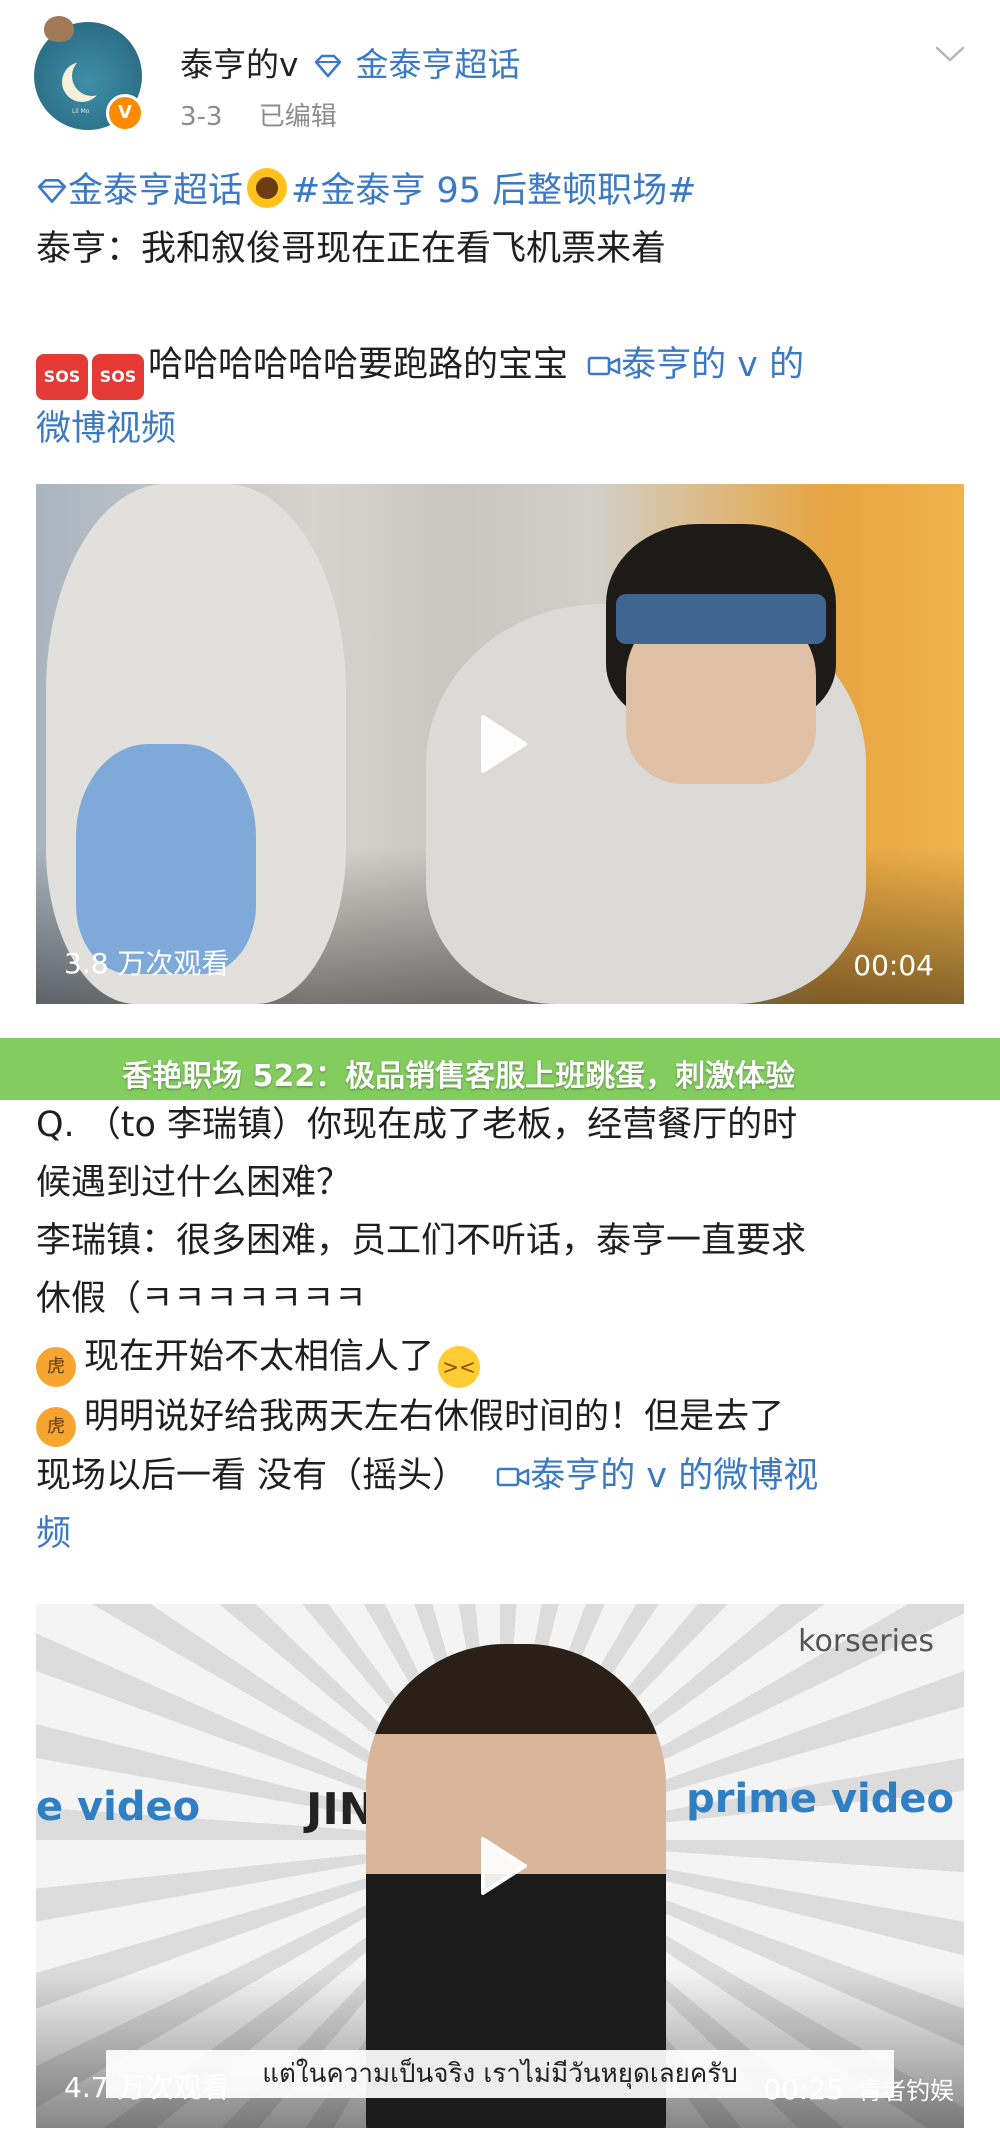 Image resolution: width=1000 pixels, height=2138 pixels. I want to click on question-line-2: 候遇到过什么困难？, so click(194, 1183).